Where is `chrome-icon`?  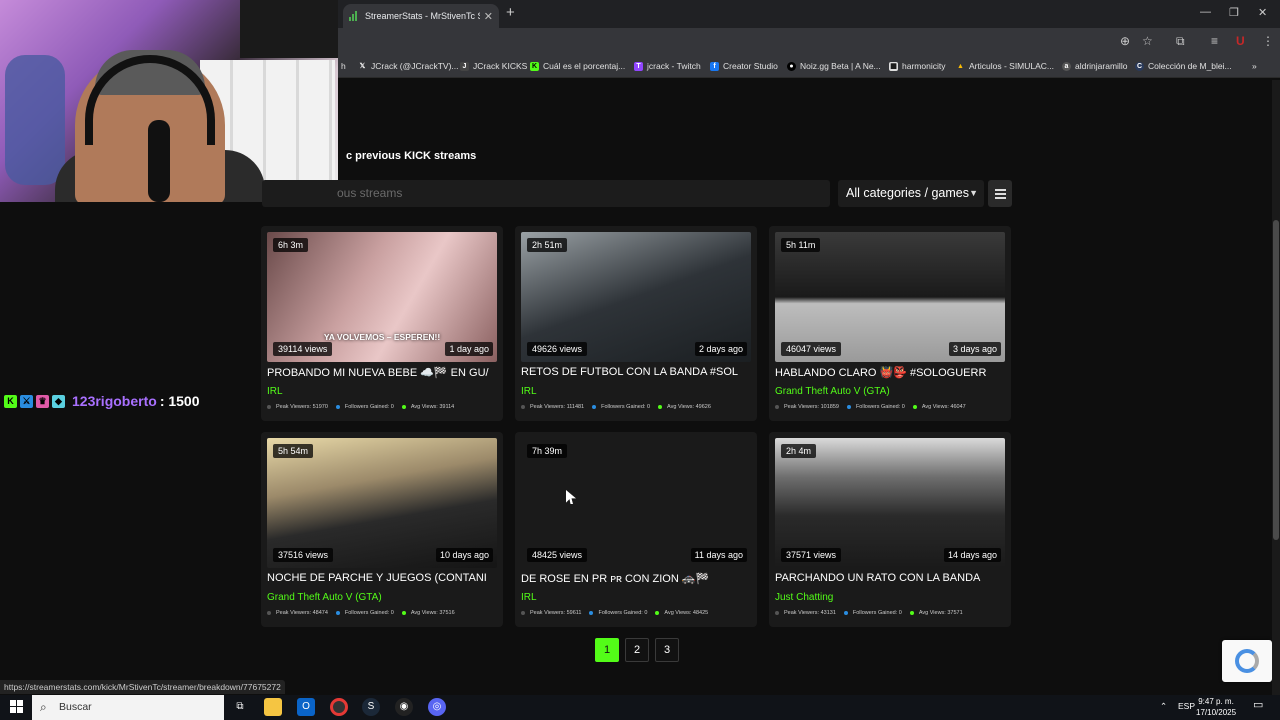
chrome-icon is located at coordinates (339, 707).